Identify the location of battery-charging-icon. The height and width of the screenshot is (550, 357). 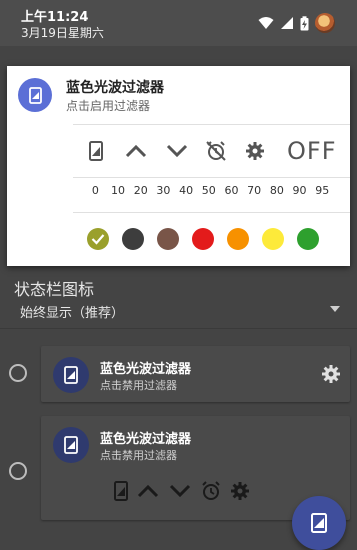
(304, 22).